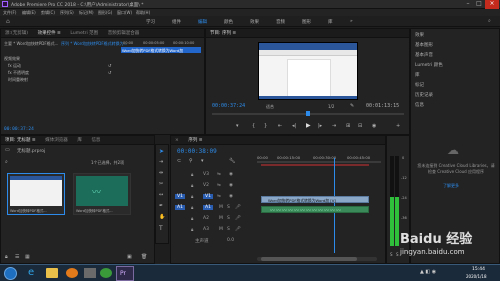 This screenshot has height=281, width=500. What do you see at coordinates (424, 55) in the screenshot?
I see `right-item-essential-sound: 基本声音` at bounding box center [424, 55].